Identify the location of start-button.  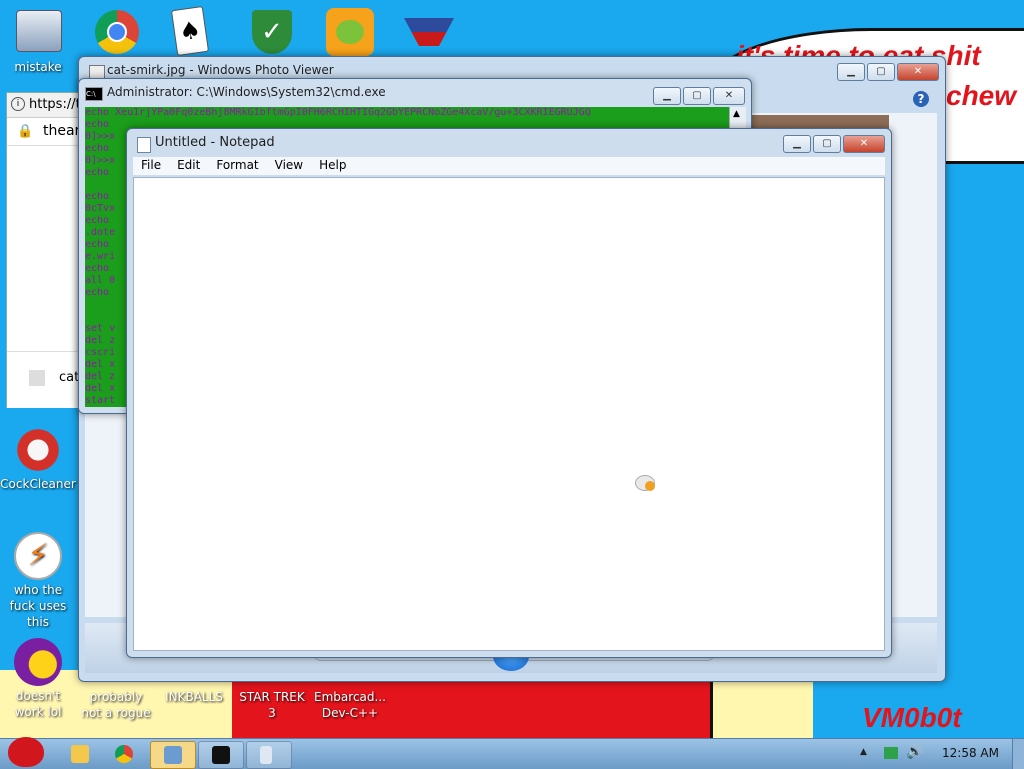
(26, 750).